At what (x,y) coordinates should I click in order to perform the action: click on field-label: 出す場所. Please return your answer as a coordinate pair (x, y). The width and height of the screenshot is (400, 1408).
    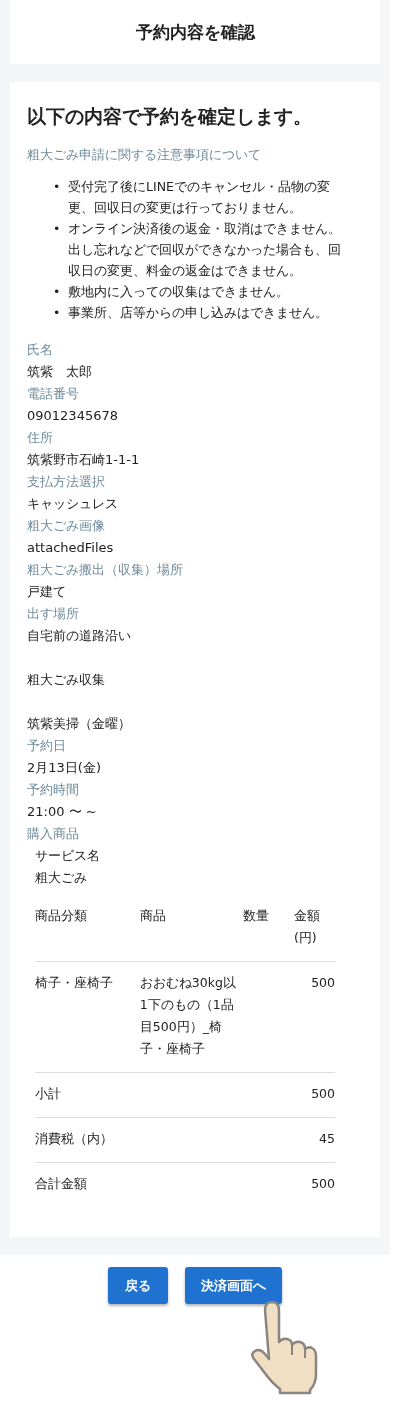
    Looking at the image, I should click on (53, 614).